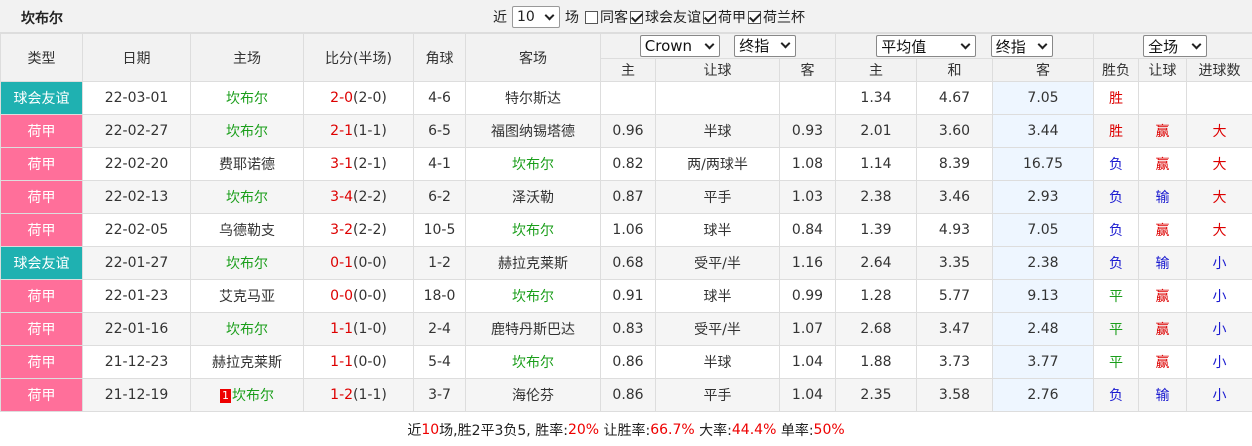  I want to click on match-score: 0-1(0-0), so click(358, 263).